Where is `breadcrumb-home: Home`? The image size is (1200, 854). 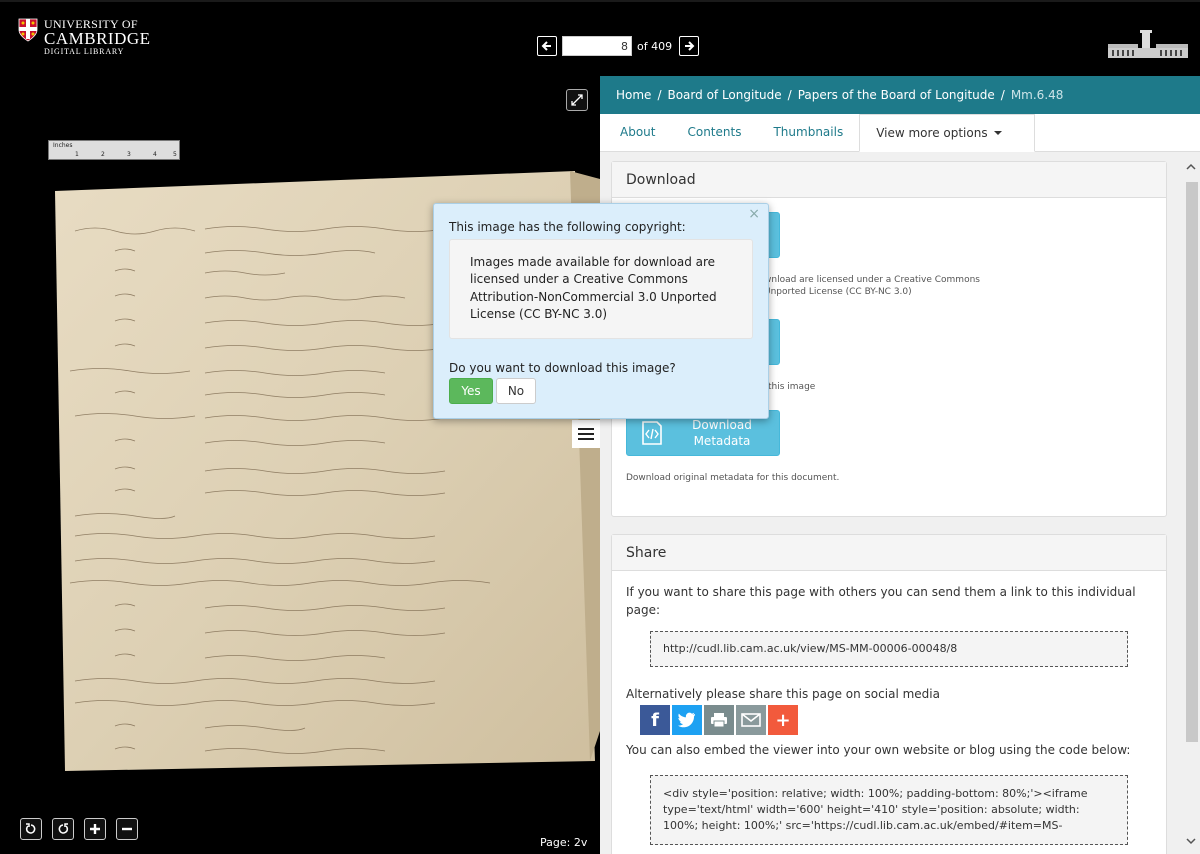 breadcrumb-home: Home is located at coordinates (633, 95).